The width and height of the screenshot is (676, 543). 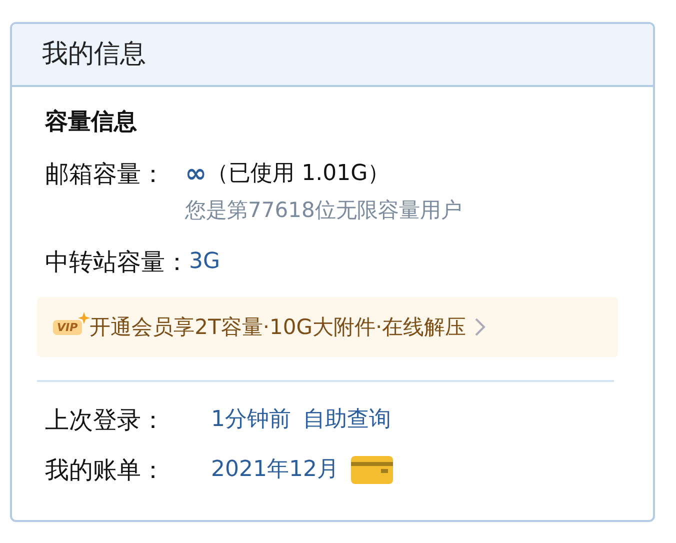 I want to click on star-icon, so click(x=84, y=318).